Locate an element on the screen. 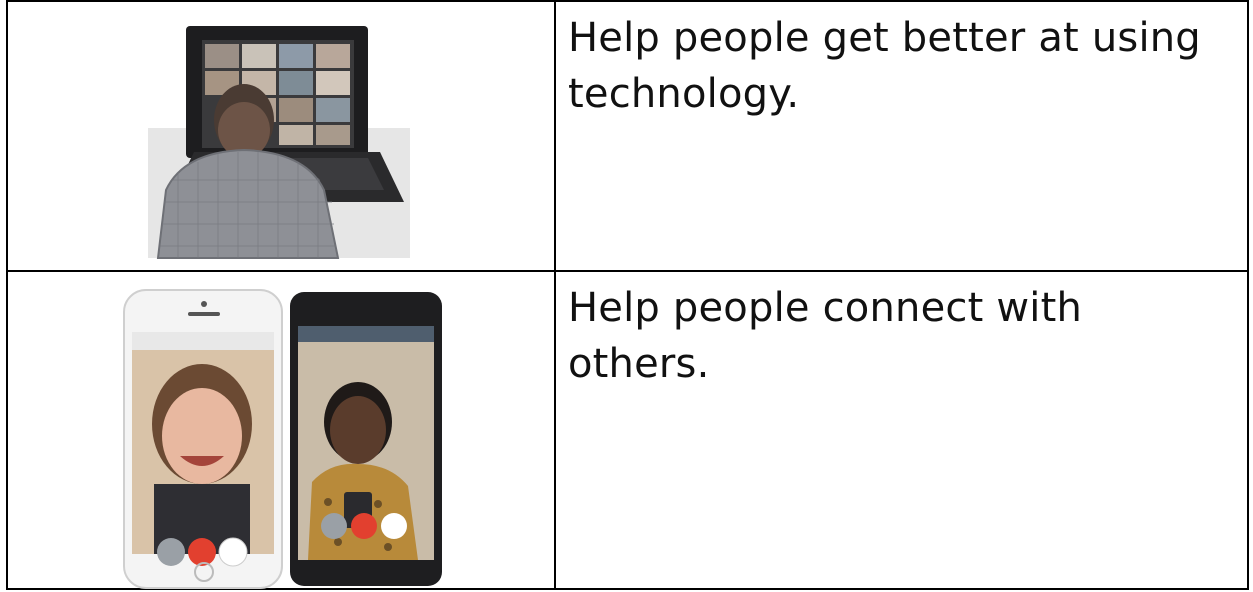 Image resolution: width=1253 pixels, height=592 pixels. phones-video-call-image is located at coordinates (282, 439).